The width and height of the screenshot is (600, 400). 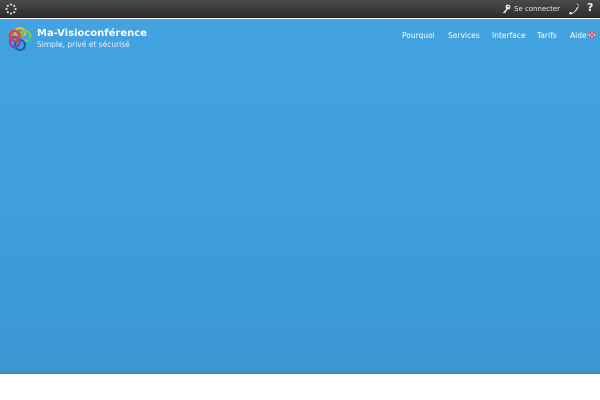 What do you see at coordinates (537, 9) in the screenshot?
I see `login-label: Se connecter` at bounding box center [537, 9].